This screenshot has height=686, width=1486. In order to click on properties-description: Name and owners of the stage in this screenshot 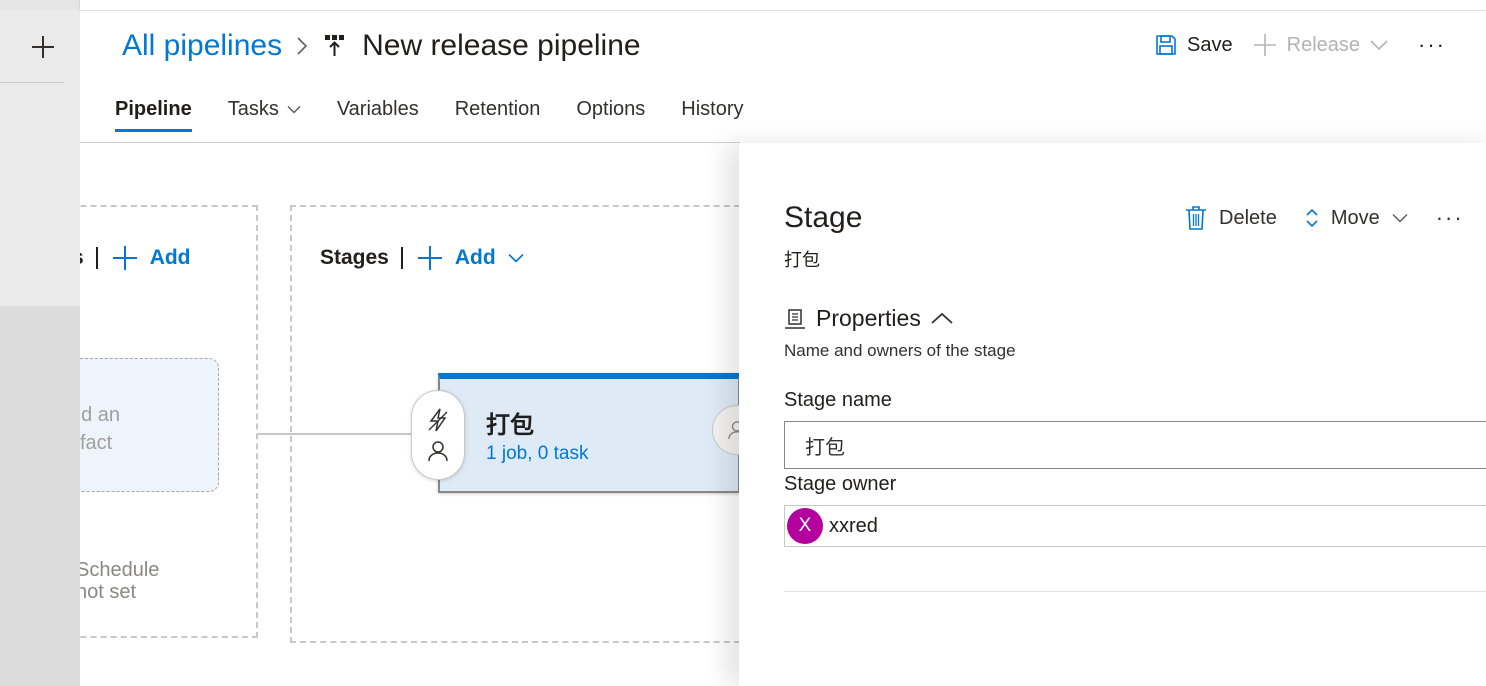, I will do `click(900, 350)`.